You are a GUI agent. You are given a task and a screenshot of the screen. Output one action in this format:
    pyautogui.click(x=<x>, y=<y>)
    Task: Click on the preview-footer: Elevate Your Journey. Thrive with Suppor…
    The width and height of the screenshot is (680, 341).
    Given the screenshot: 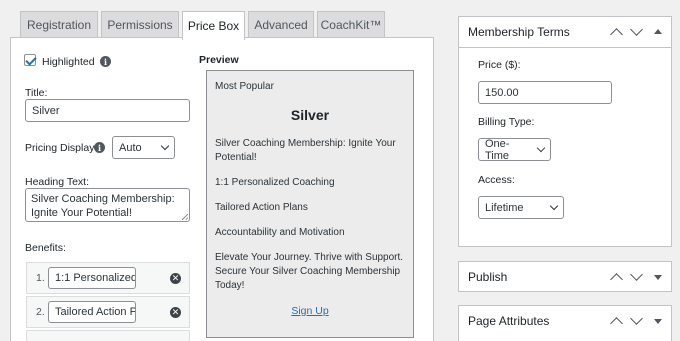 What is the action you would take?
    pyautogui.click(x=309, y=271)
    